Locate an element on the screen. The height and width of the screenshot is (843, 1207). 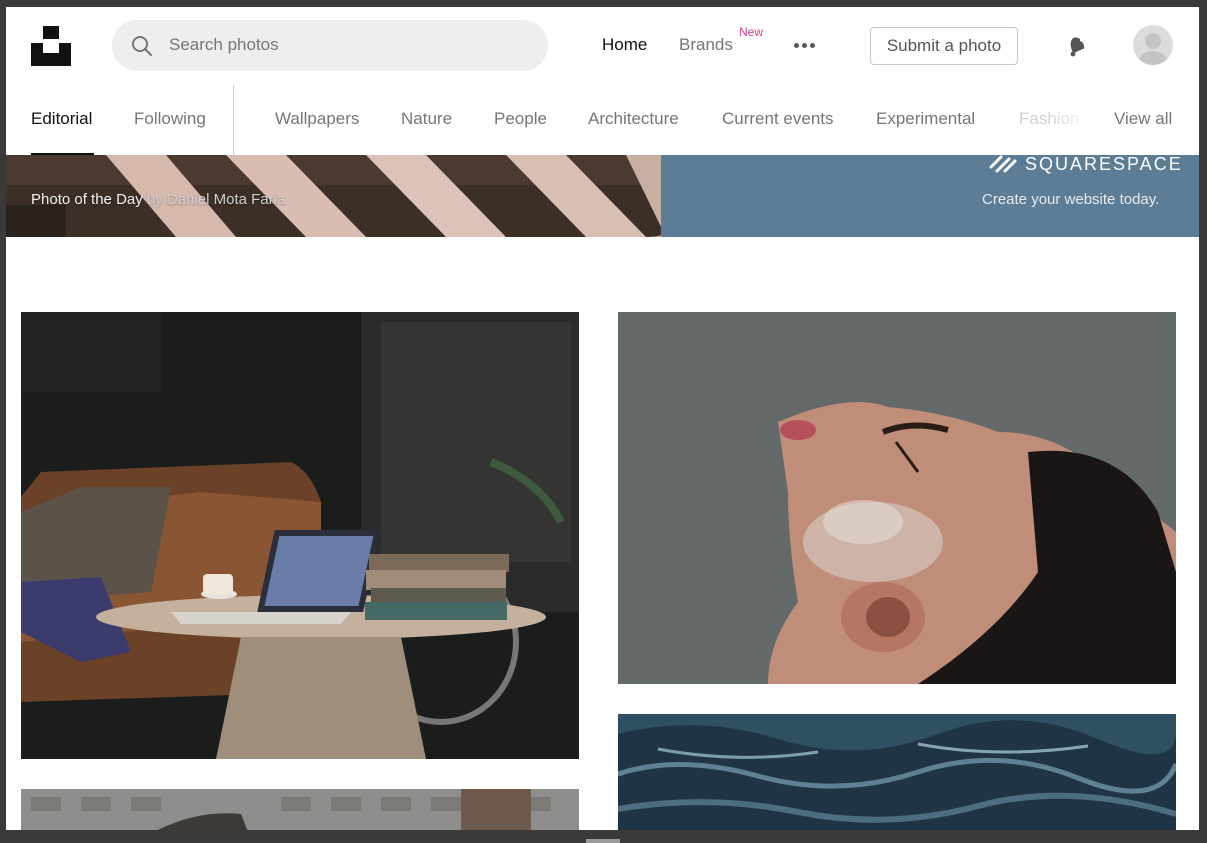
tab-following: Following is located at coordinates (170, 119).